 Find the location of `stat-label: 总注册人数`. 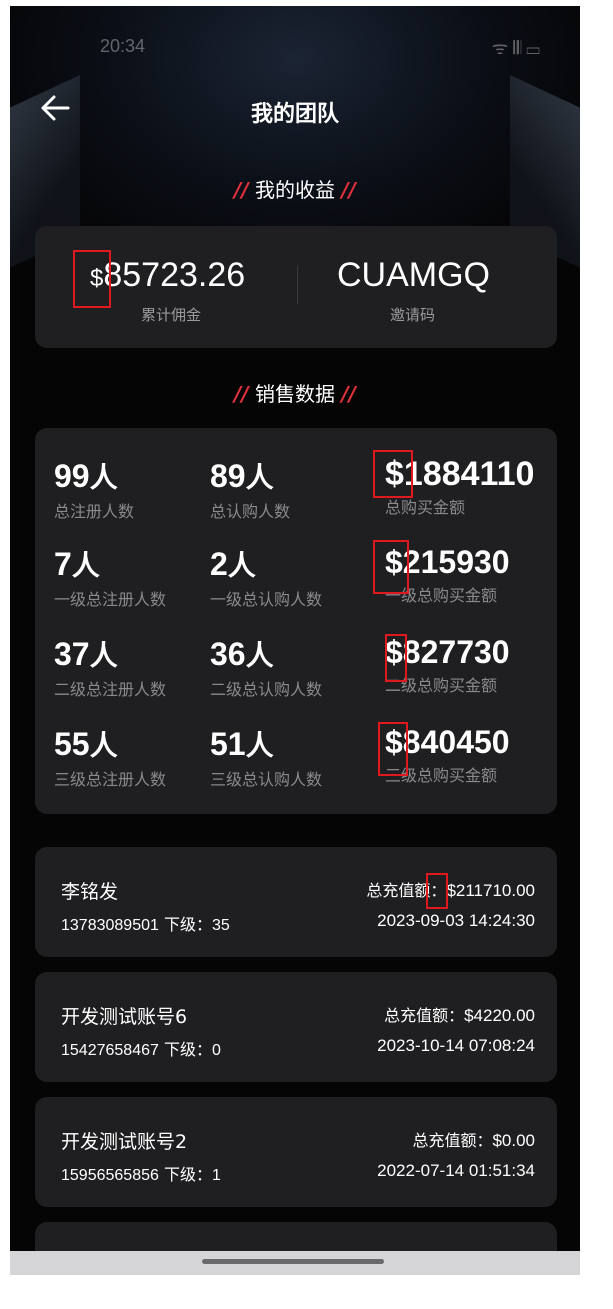

stat-label: 总注册人数 is located at coordinates (94, 511).